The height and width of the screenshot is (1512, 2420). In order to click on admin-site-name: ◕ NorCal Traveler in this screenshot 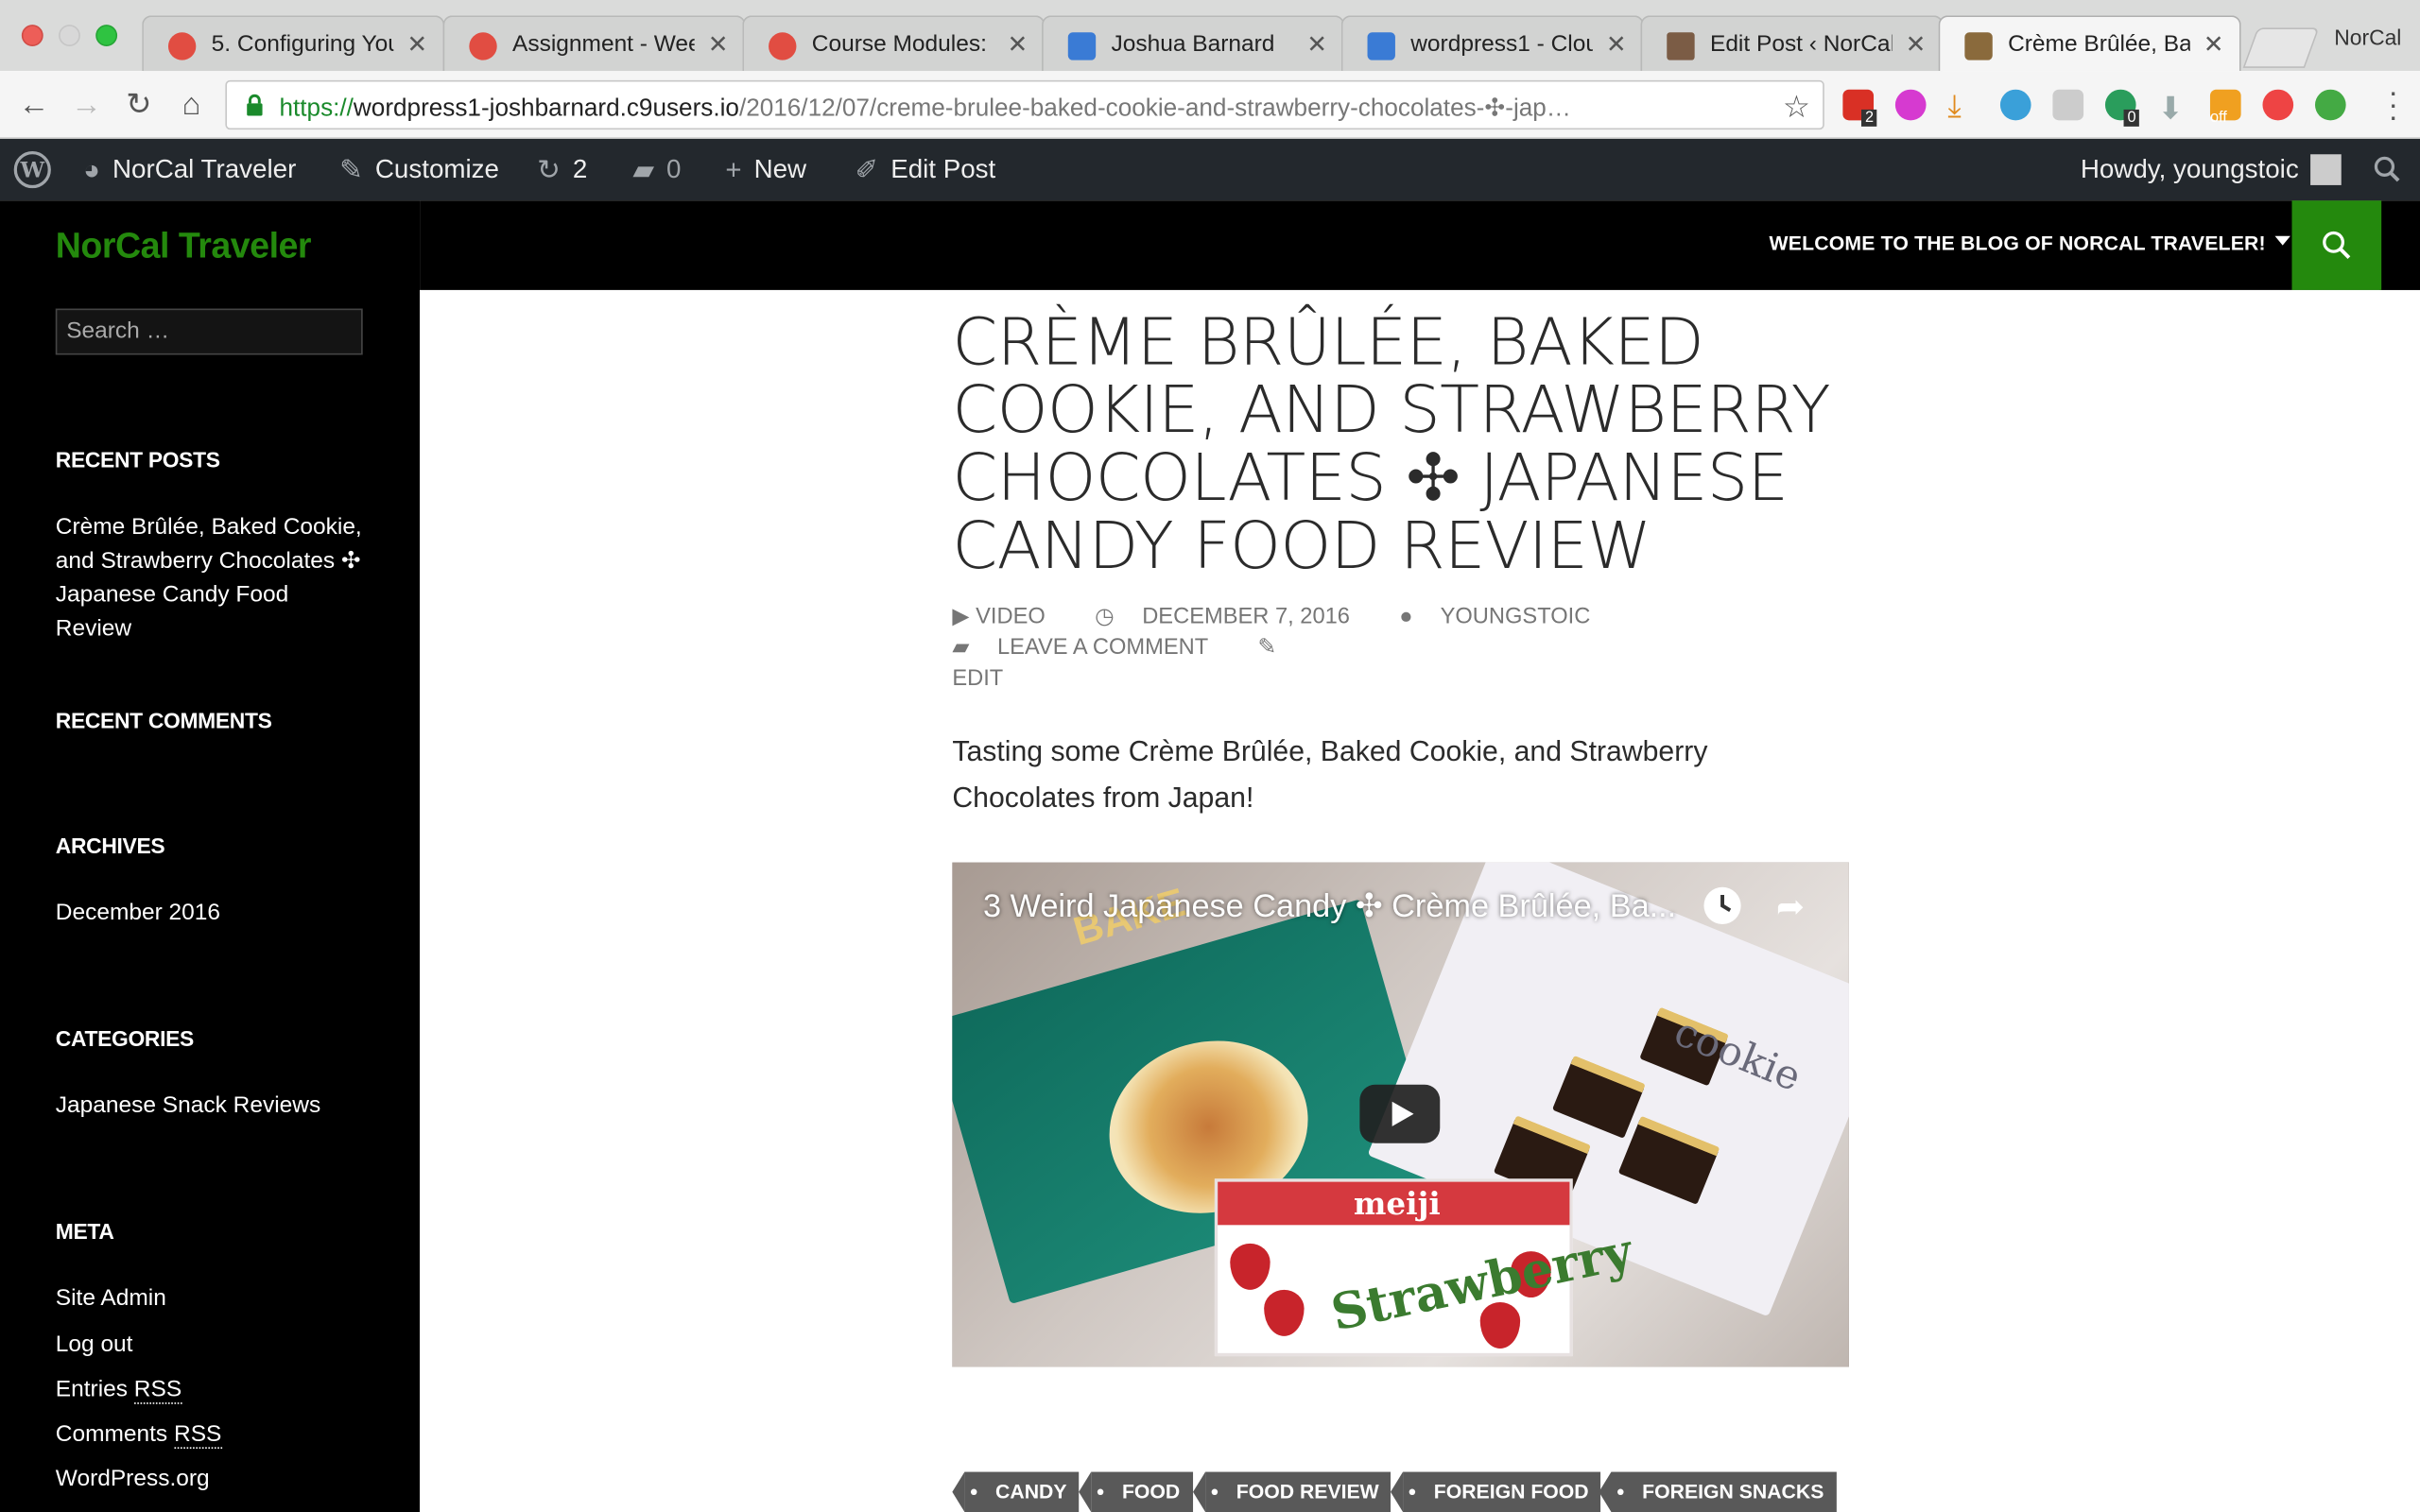, I will do `click(189, 169)`.